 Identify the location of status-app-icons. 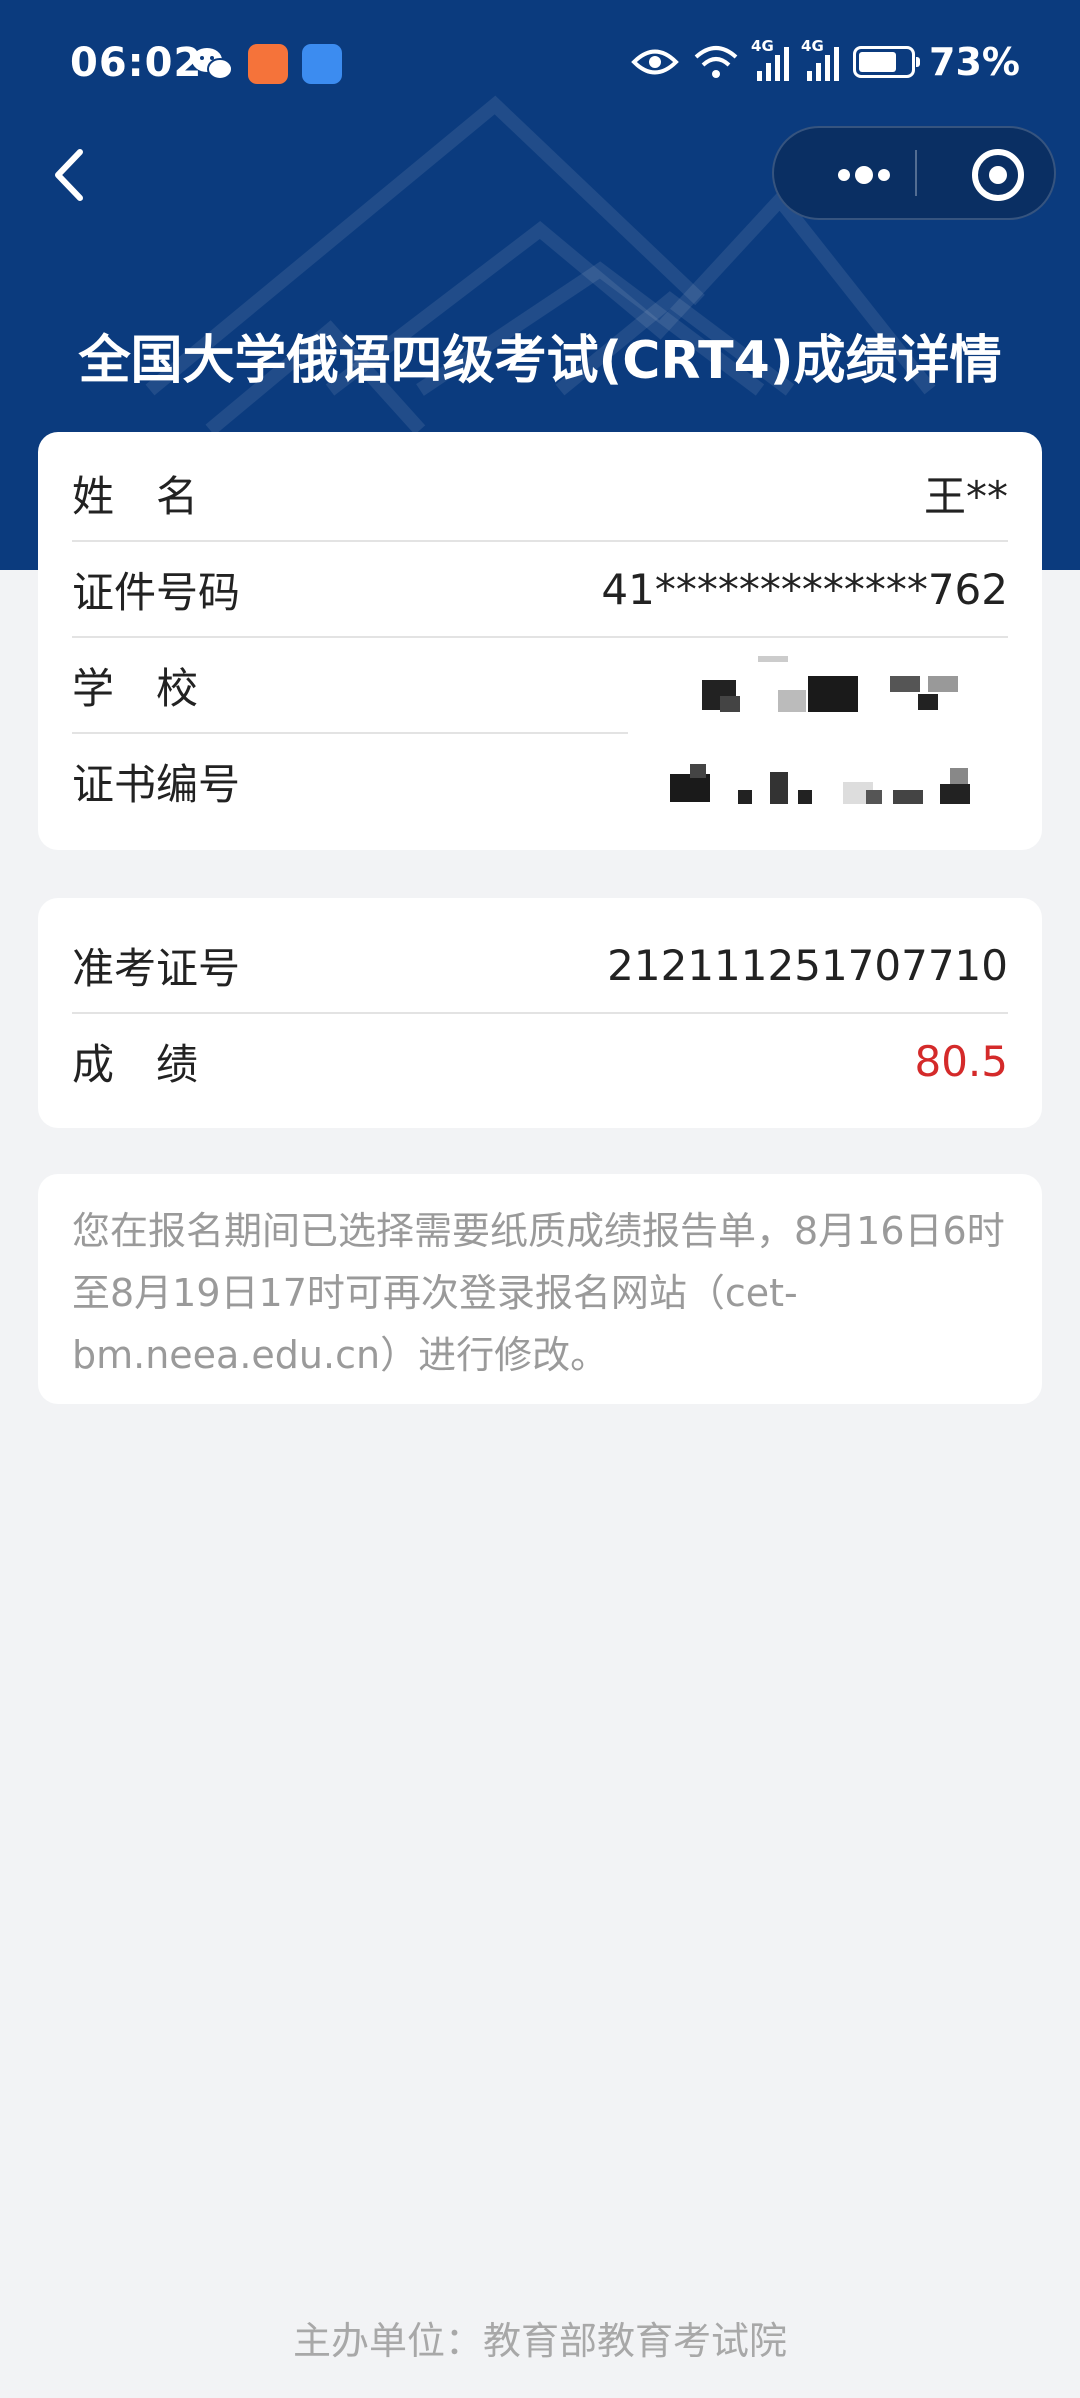
(266, 64).